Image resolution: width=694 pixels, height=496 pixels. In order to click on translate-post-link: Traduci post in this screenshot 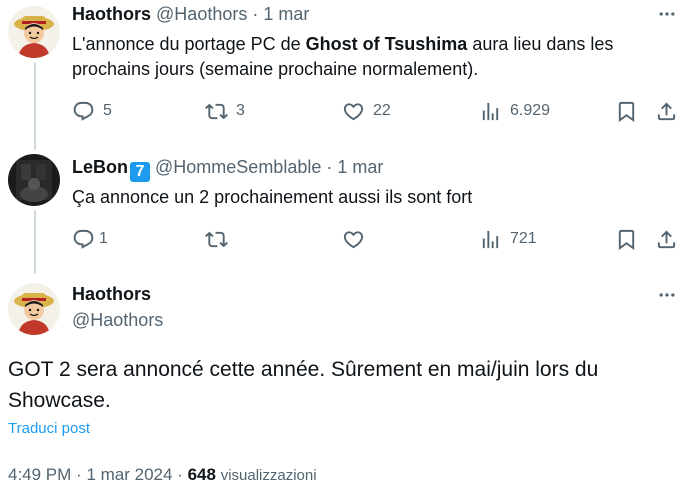, I will do `click(49, 428)`.